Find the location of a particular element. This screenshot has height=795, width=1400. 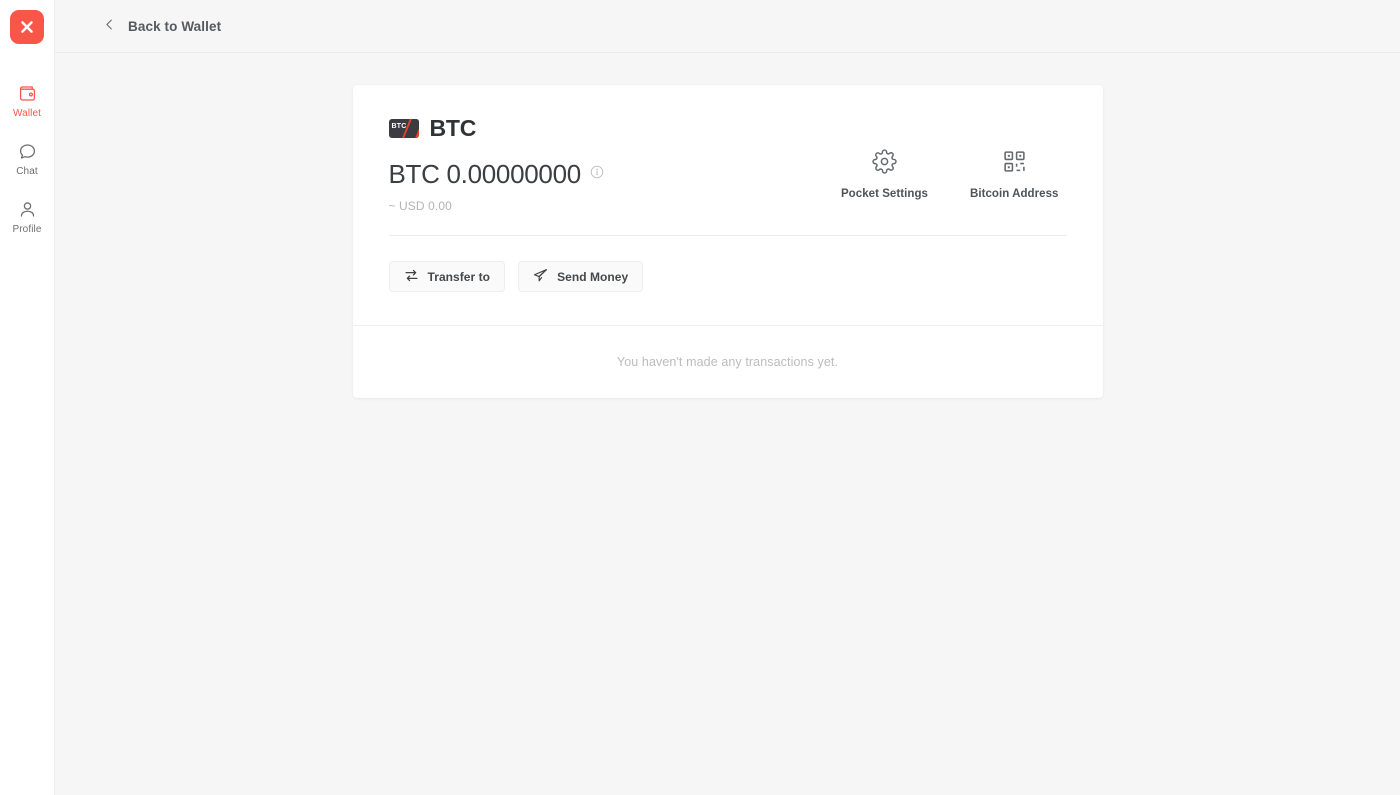

user-profile-icon is located at coordinates (27, 209).